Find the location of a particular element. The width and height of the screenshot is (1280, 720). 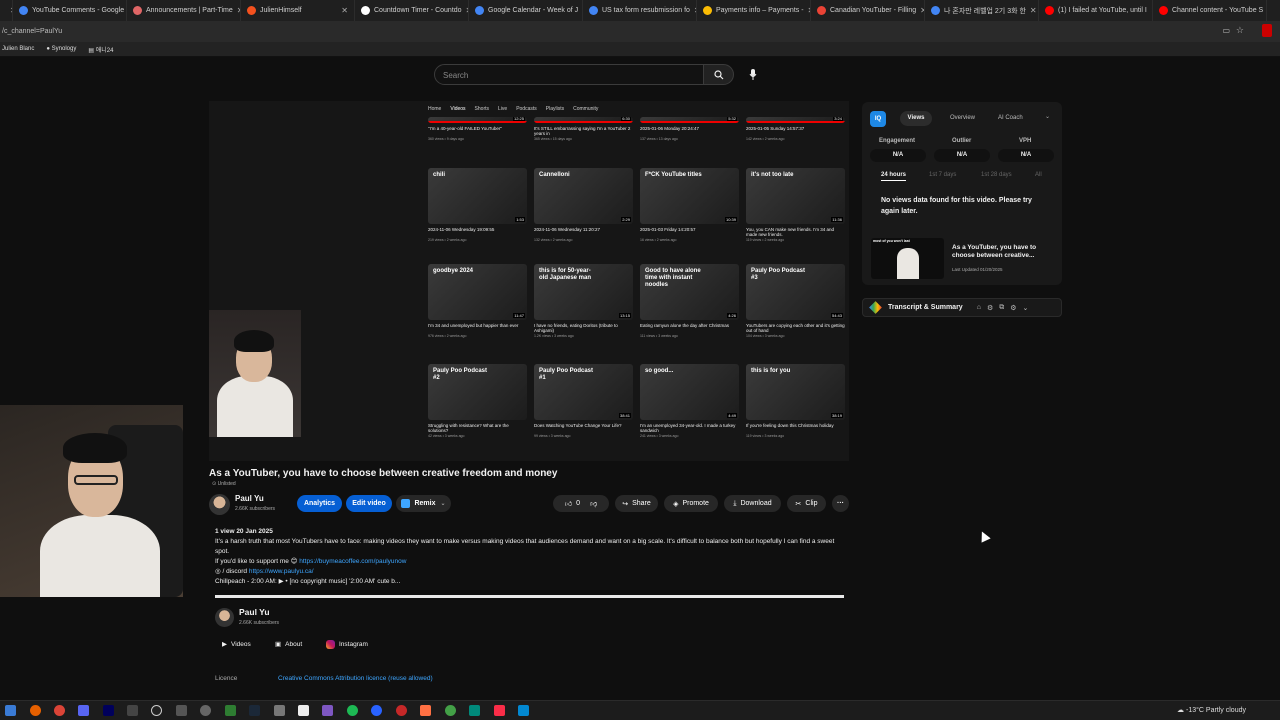

notion-icon is located at coordinates (303, 710).